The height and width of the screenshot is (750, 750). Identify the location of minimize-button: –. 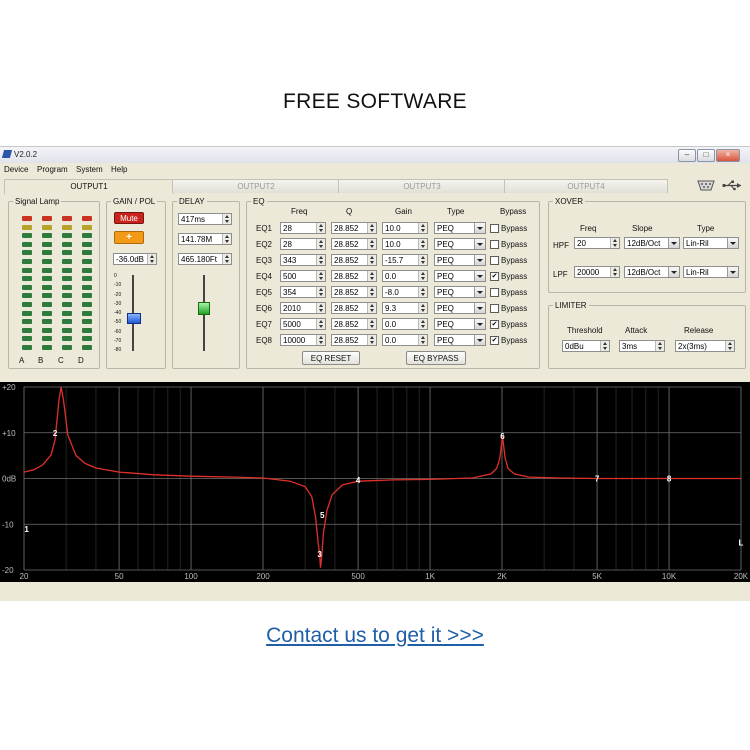
(687, 155).